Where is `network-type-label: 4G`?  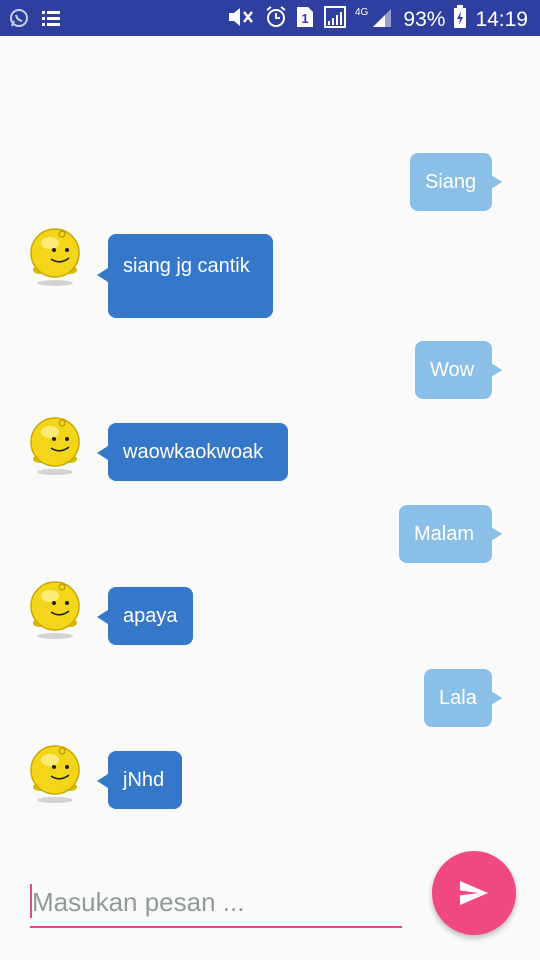
network-type-label: 4G is located at coordinates (362, 12).